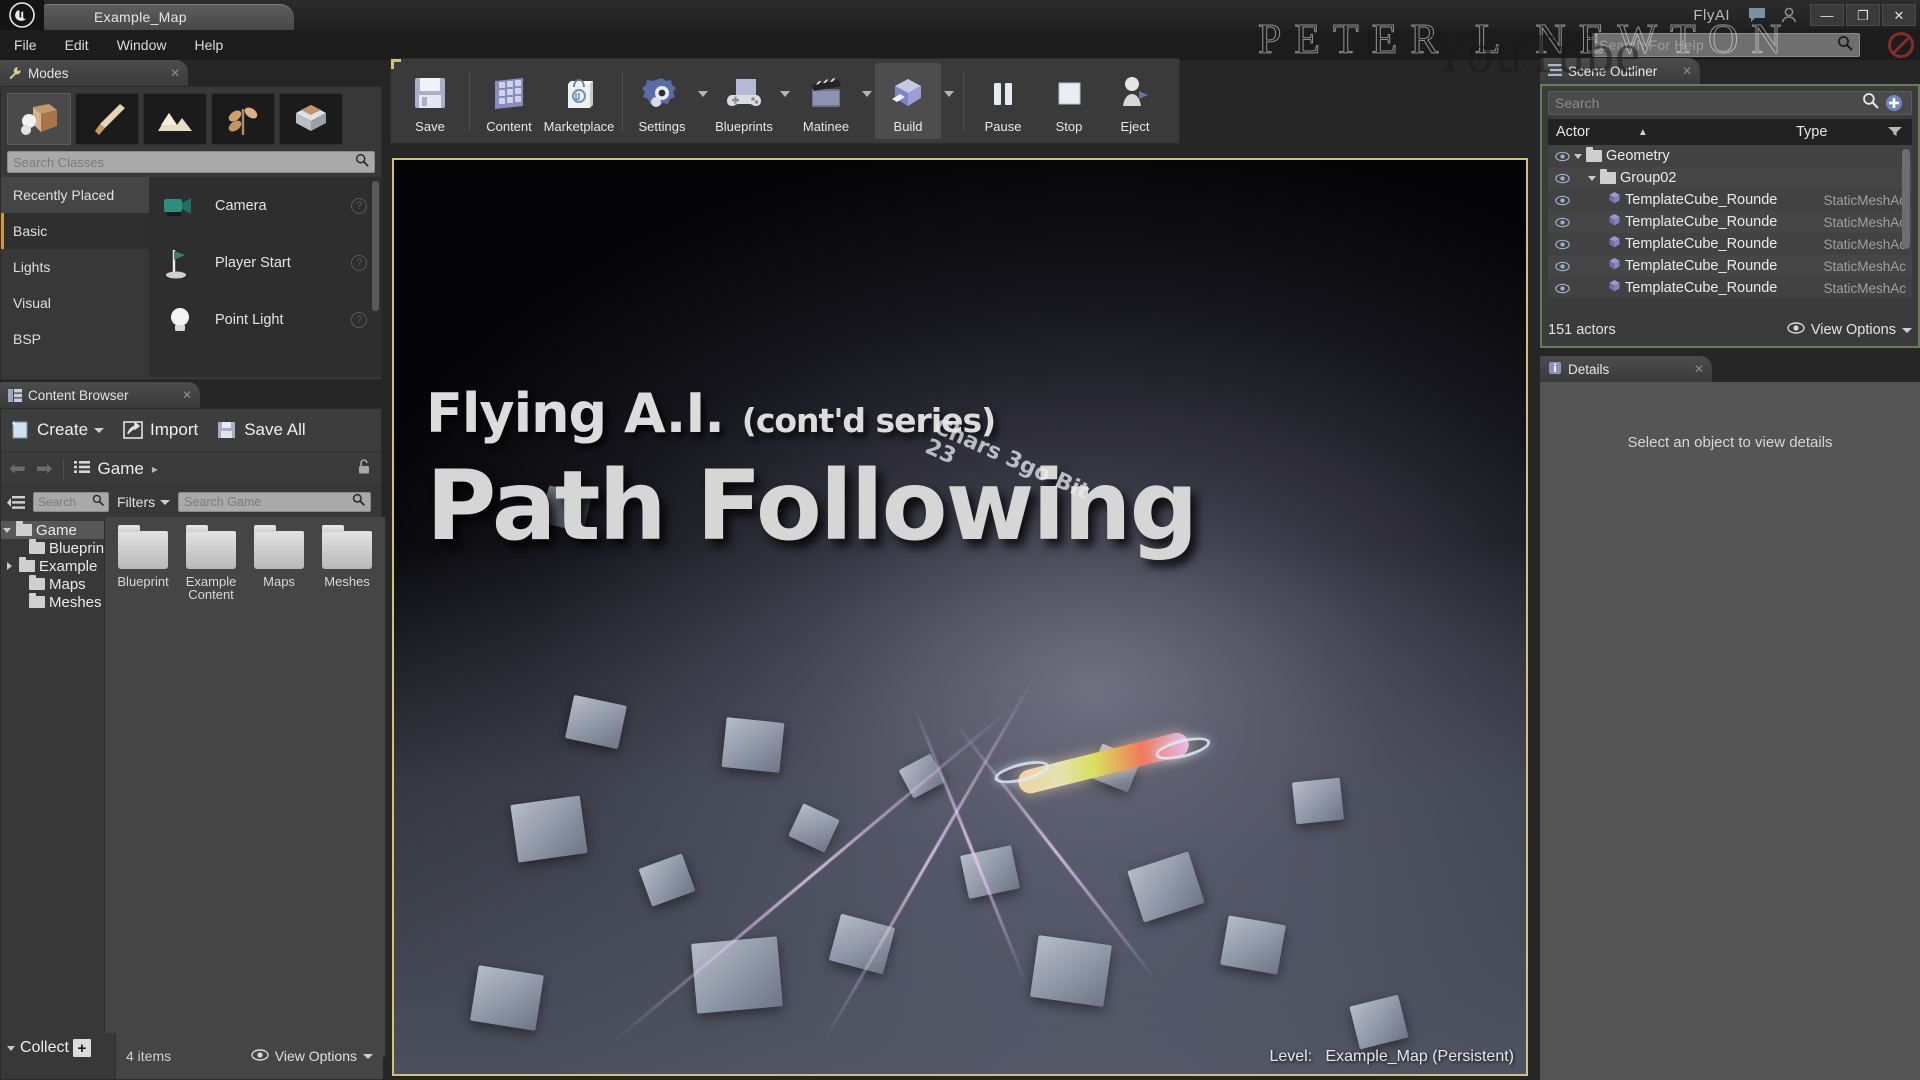 Image resolution: width=1920 pixels, height=1080 pixels. Describe the element at coordinates (77, 45) in the screenshot. I see `menu-edit: Edit` at that location.